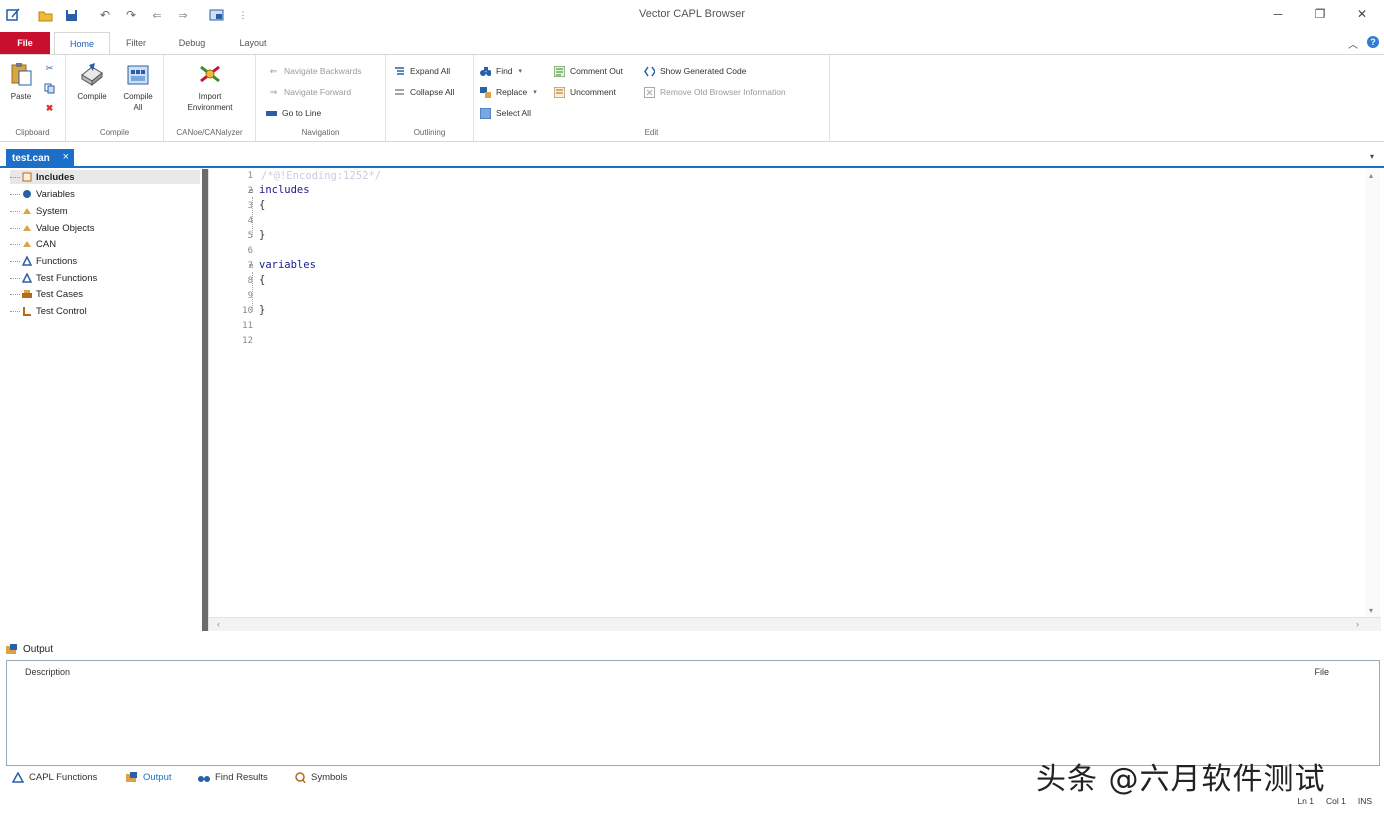 This screenshot has width=1384, height=814. What do you see at coordinates (247, 341) in the screenshot?
I see `line-number: 12` at bounding box center [247, 341].